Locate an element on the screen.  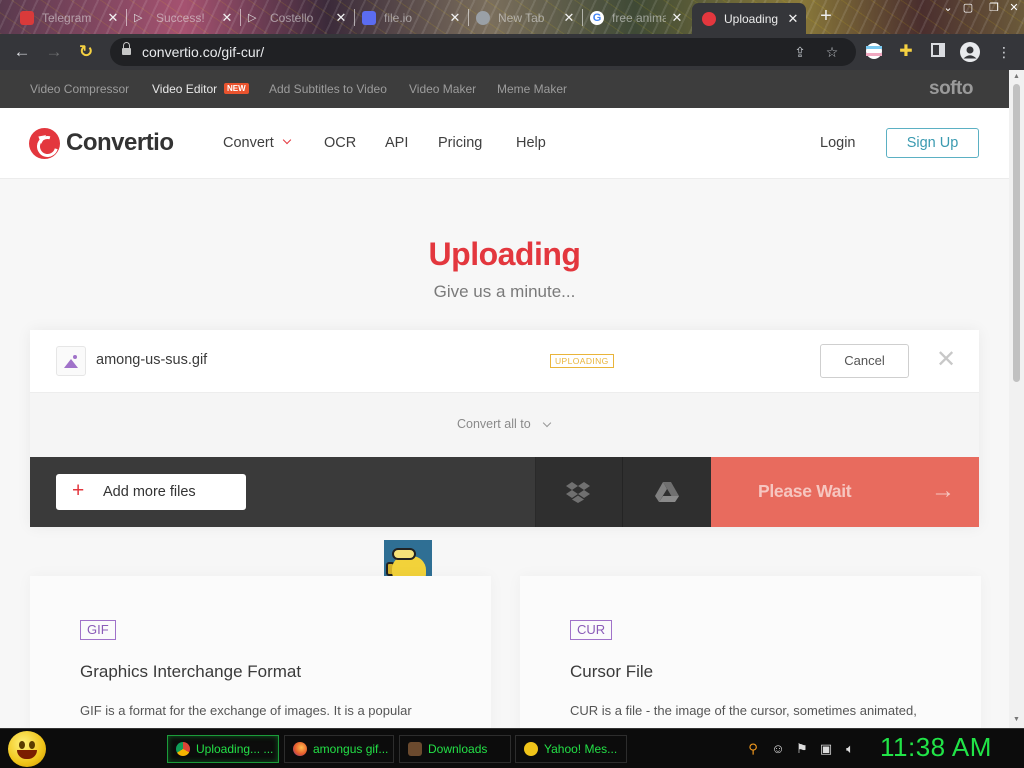
status-badge: UPLOADING is located at coordinates (582, 361).